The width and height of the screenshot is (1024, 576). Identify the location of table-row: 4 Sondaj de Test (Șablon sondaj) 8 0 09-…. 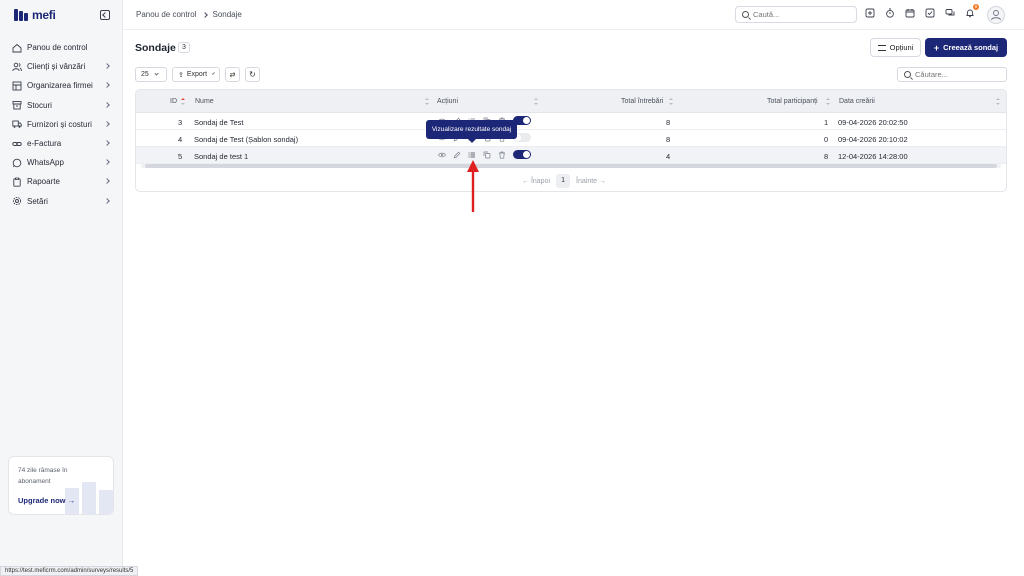
(571, 138).